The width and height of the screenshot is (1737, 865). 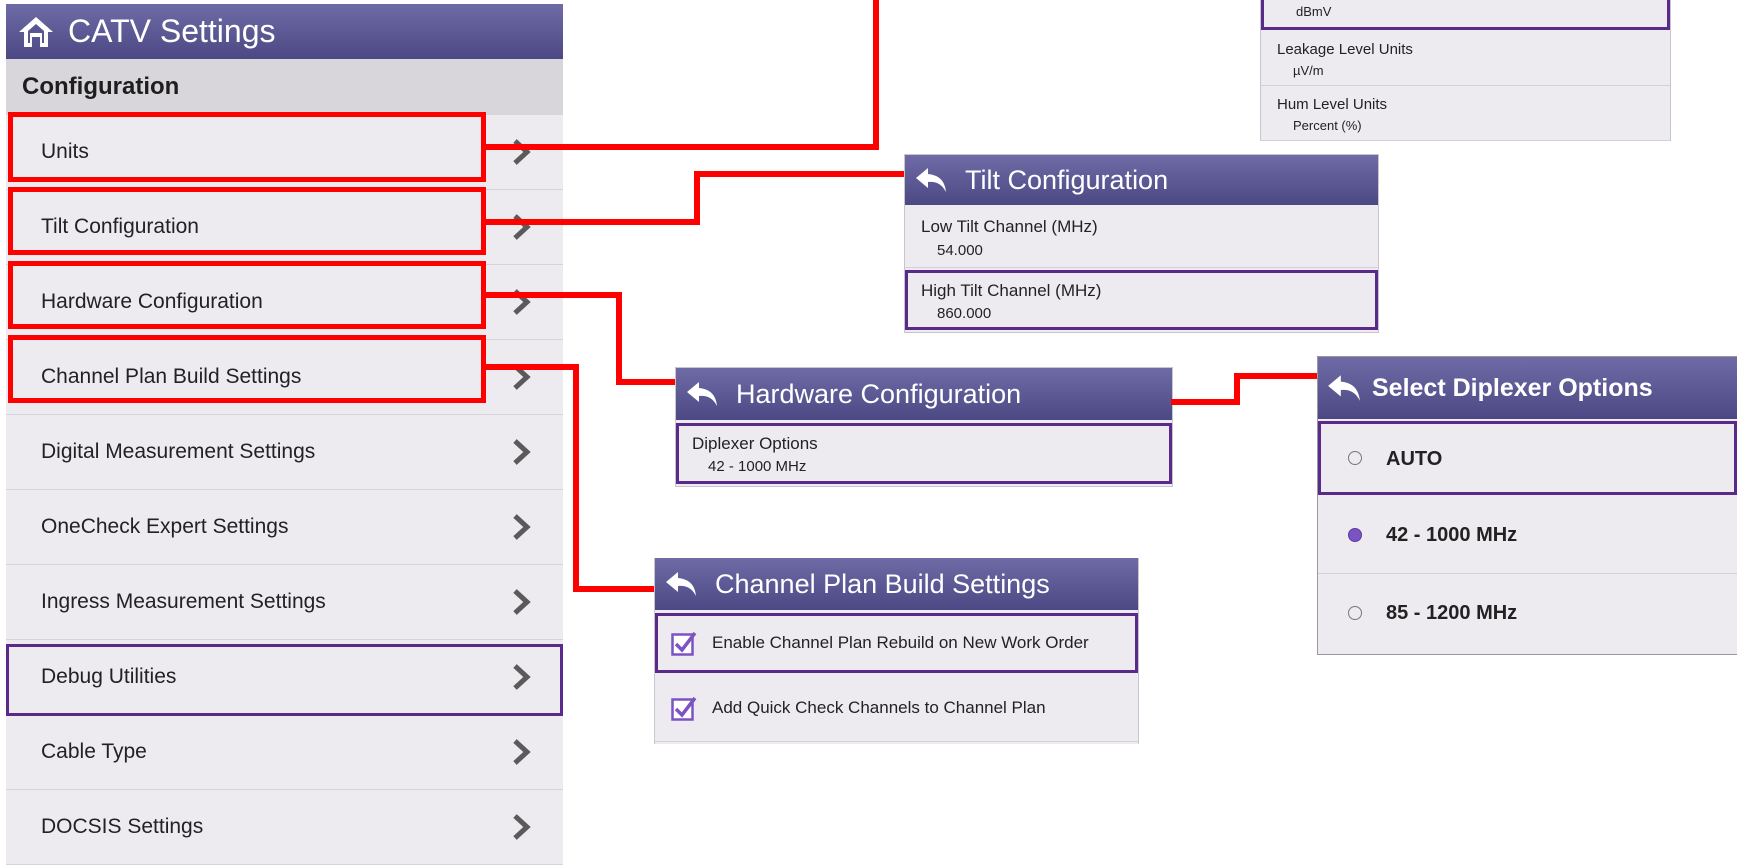 I want to click on connector-diplexer, so click(x=1244, y=389).